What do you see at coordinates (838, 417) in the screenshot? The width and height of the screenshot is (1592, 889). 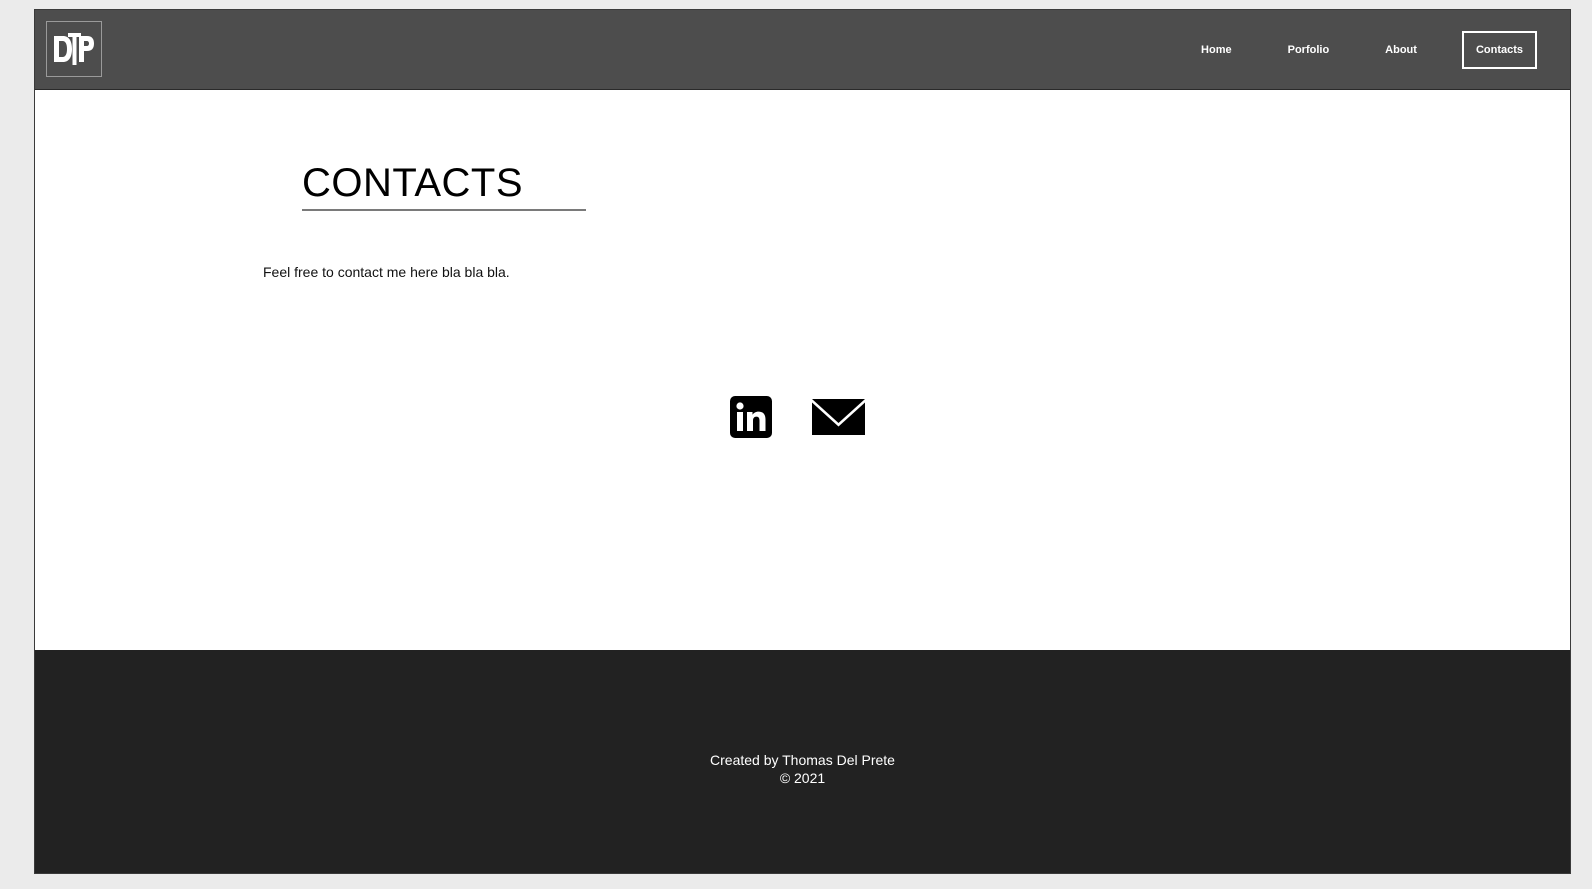 I see `mail-icon` at bounding box center [838, 417].